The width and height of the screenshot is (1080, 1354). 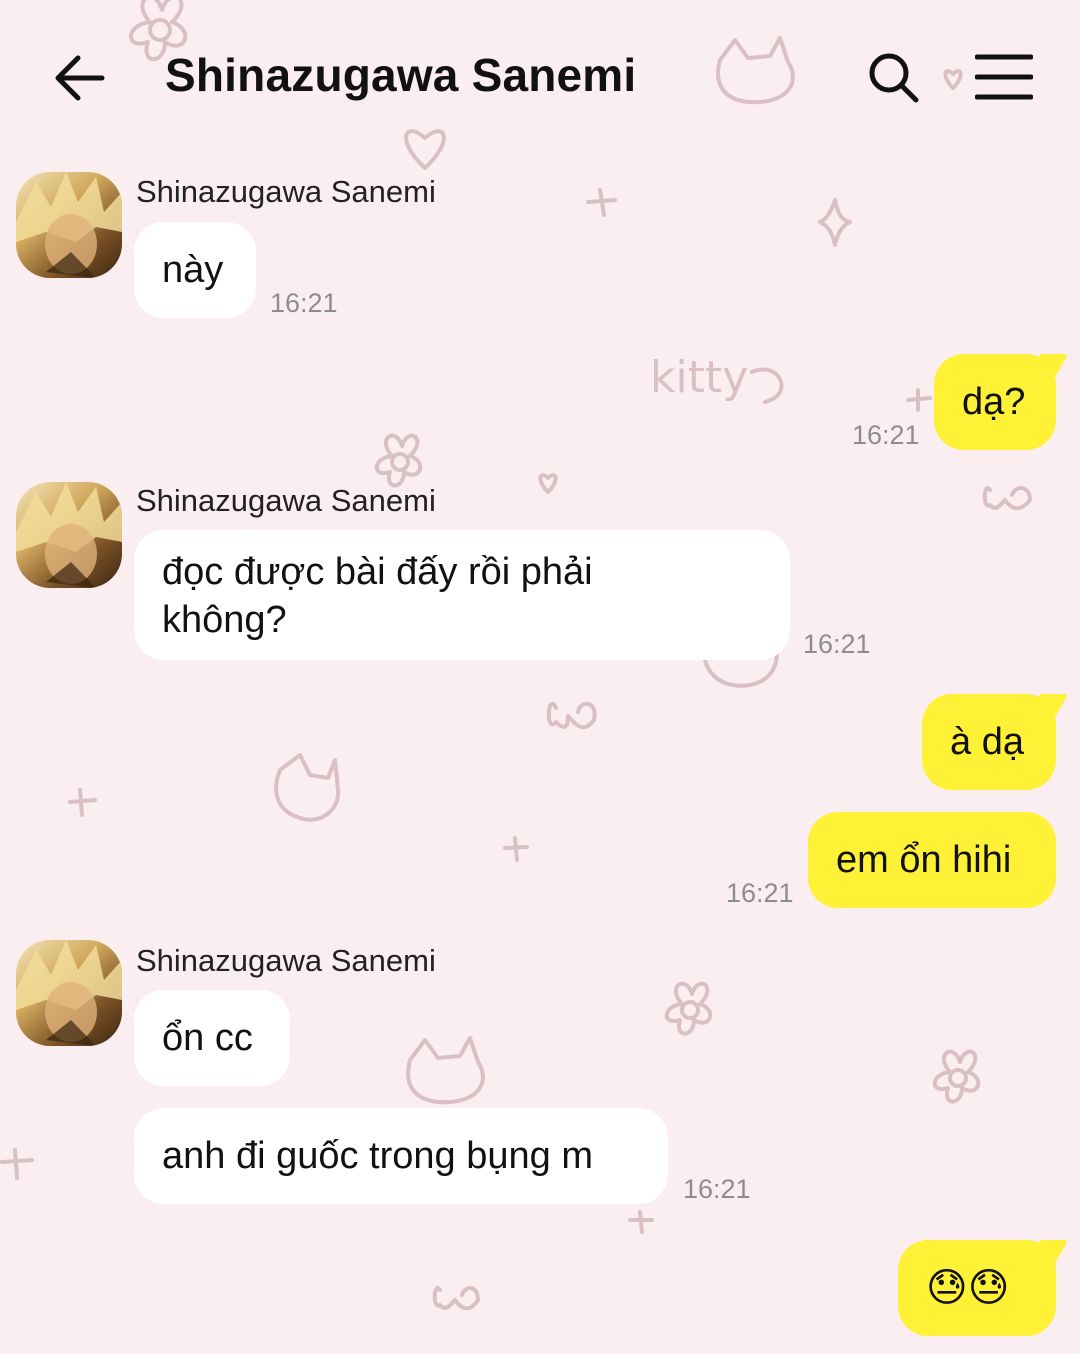 I want to click on outgoing-message-bubble: à dạ, so click(x=989, y=742).